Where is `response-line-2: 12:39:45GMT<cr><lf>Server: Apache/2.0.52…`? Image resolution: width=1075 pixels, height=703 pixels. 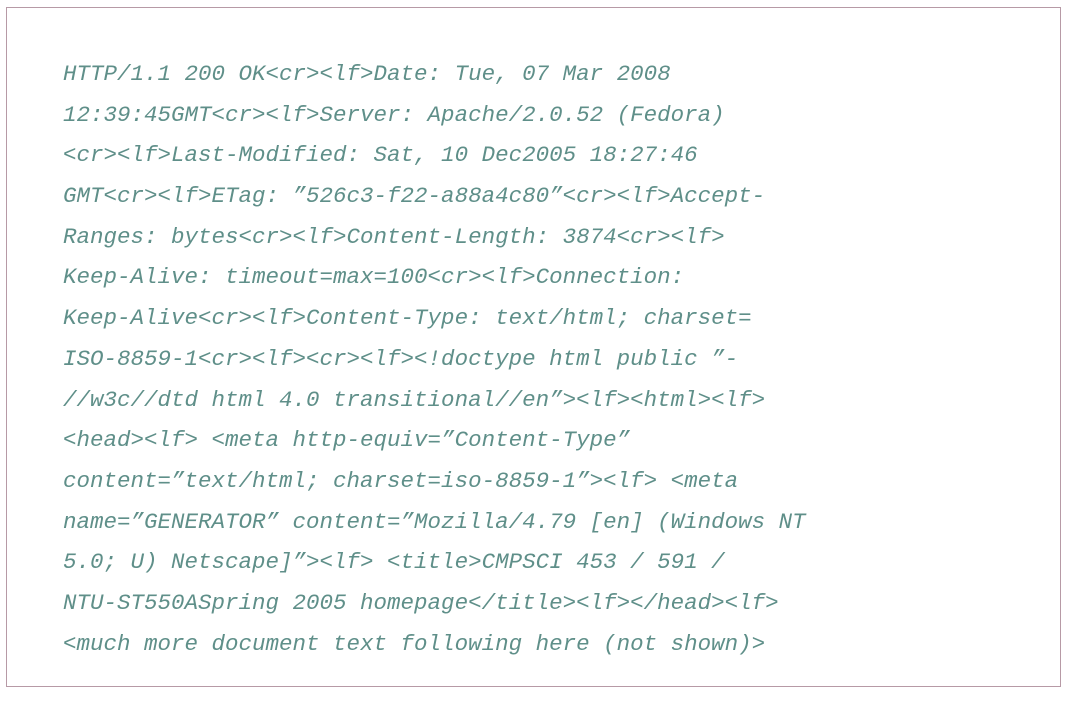
response-line-2: 12:39:45GMT<cr><lf>Server: Apache/2.0.52… is located at coordinates (394, 114).